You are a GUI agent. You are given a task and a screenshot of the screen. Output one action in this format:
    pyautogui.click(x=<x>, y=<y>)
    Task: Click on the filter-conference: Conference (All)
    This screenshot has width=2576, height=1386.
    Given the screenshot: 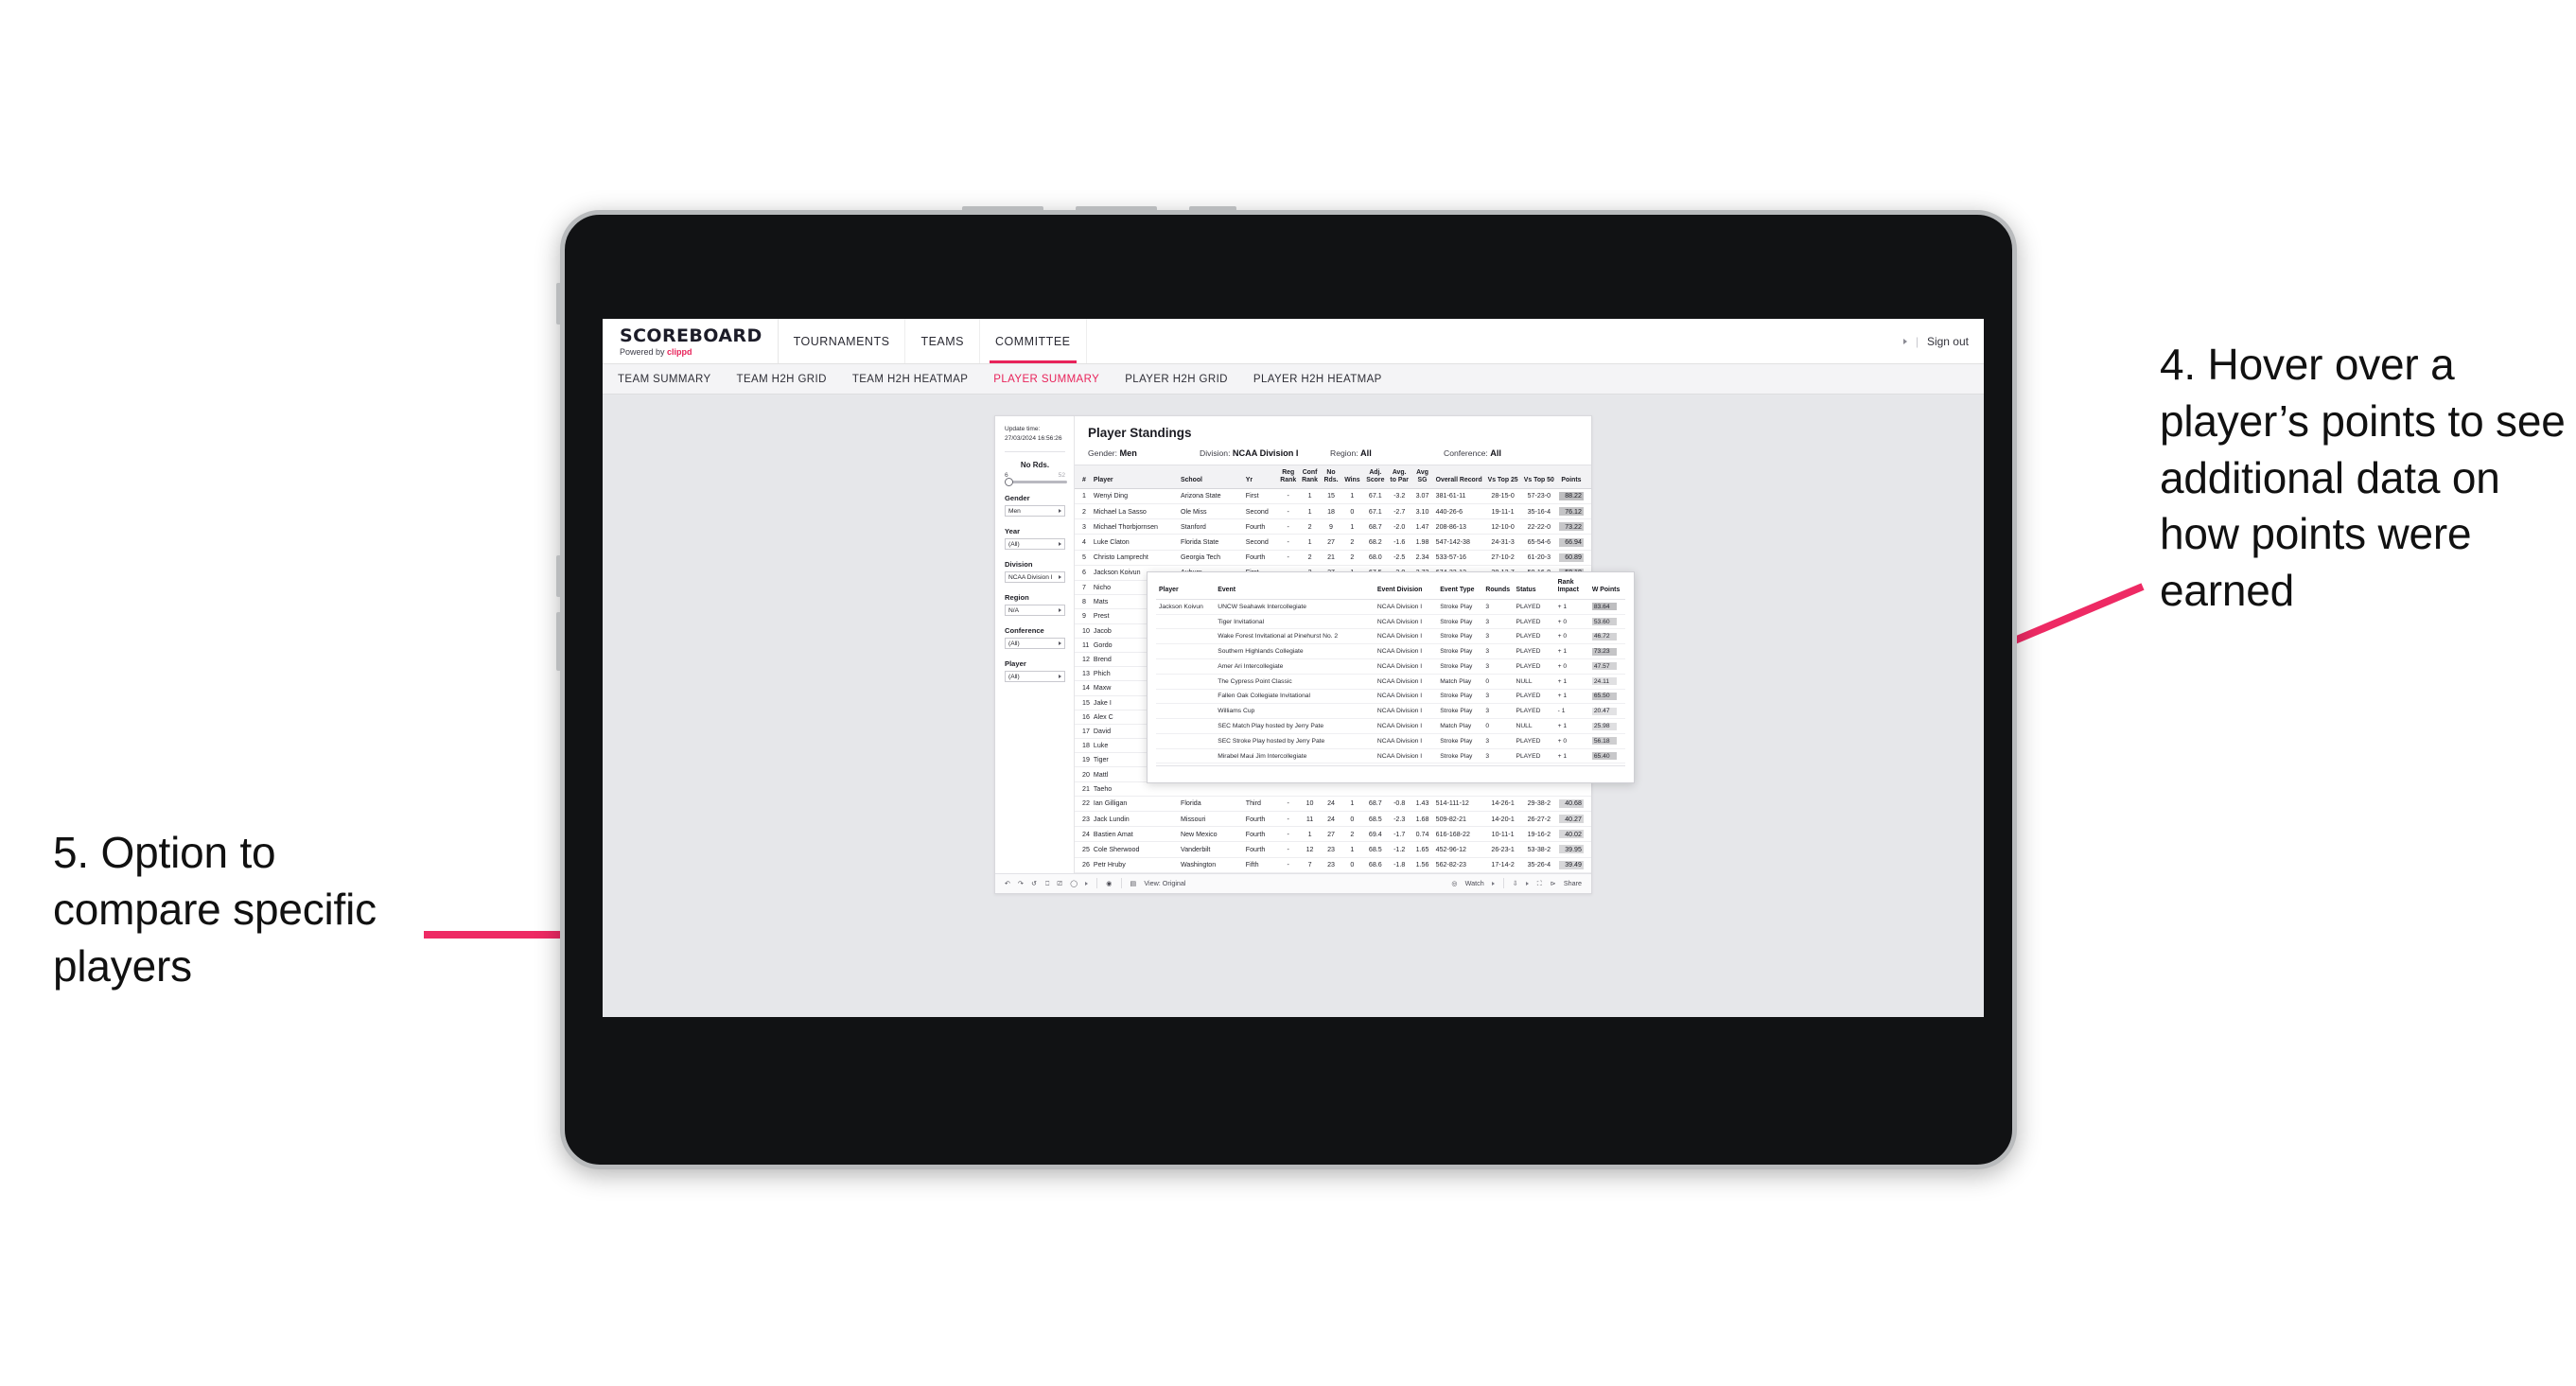 What is the action you would take?
    pyautogui.click(x=1035, y=638)
    